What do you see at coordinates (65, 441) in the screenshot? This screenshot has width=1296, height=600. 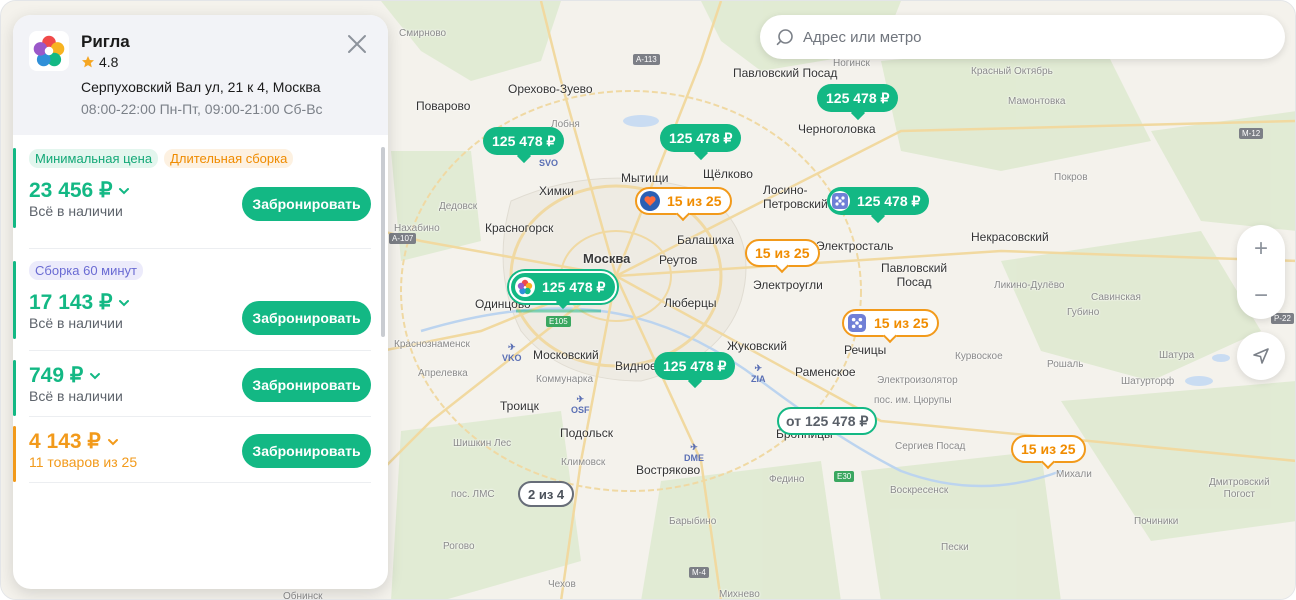 I see `offer-price-value: 4 143 ₽` at bounding box center [65, 441].